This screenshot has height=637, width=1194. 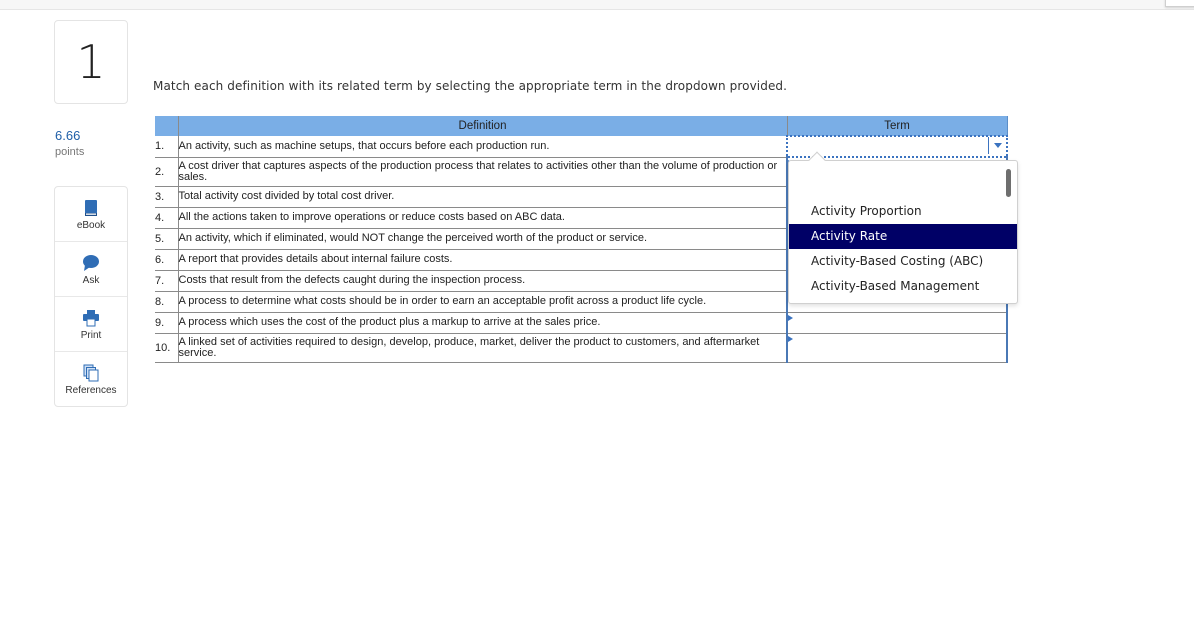 What do you see at coordinates (903, 236) in the screenshot?
I see `dropdown-option: Activity Rate` at bounding box center [903, 236].